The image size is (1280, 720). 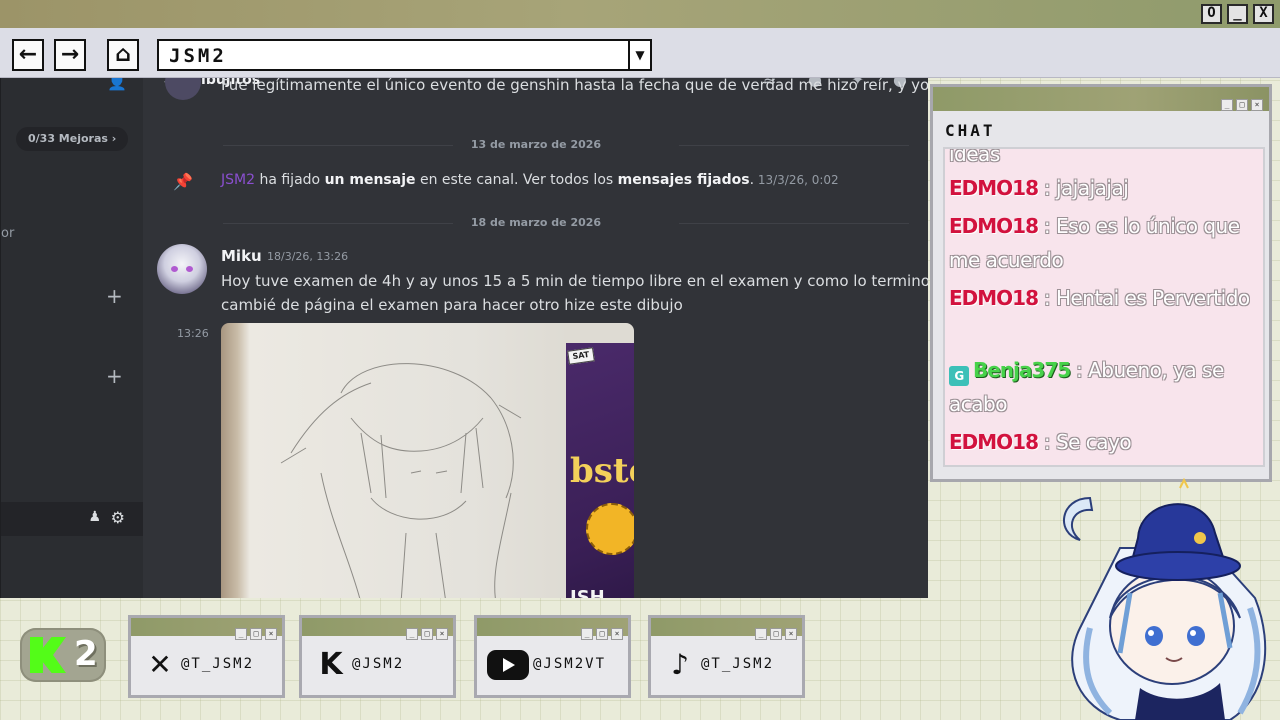 I want to click on avatar-eye, so click(x=174, y=269).